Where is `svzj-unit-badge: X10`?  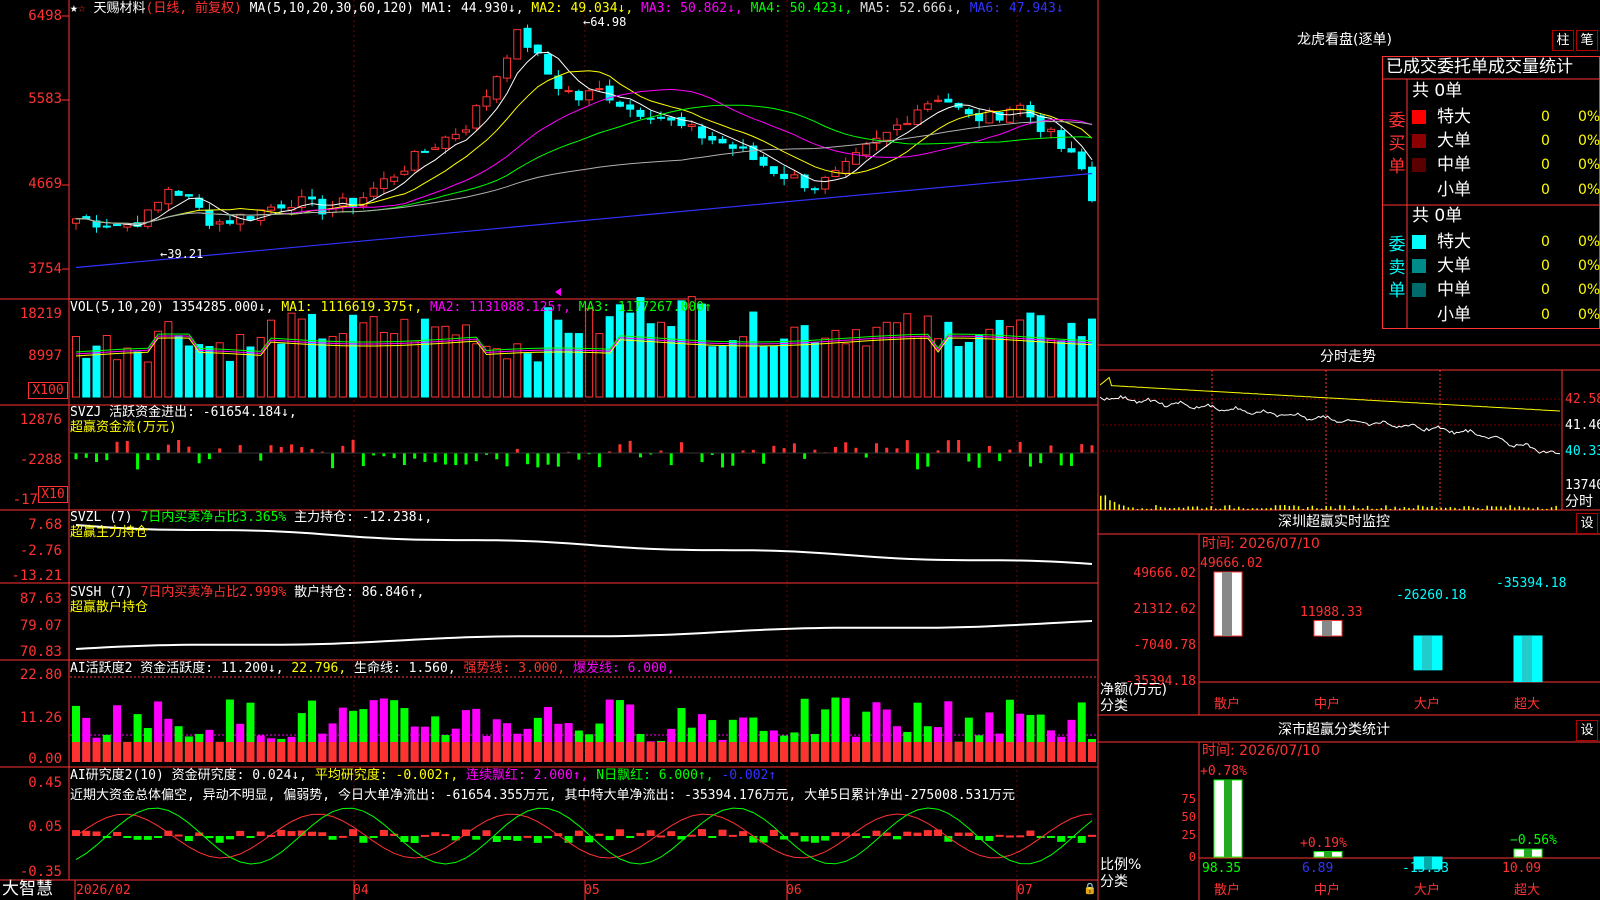 svzj-unit-badge: X10 is located at coordinates (53, 494).